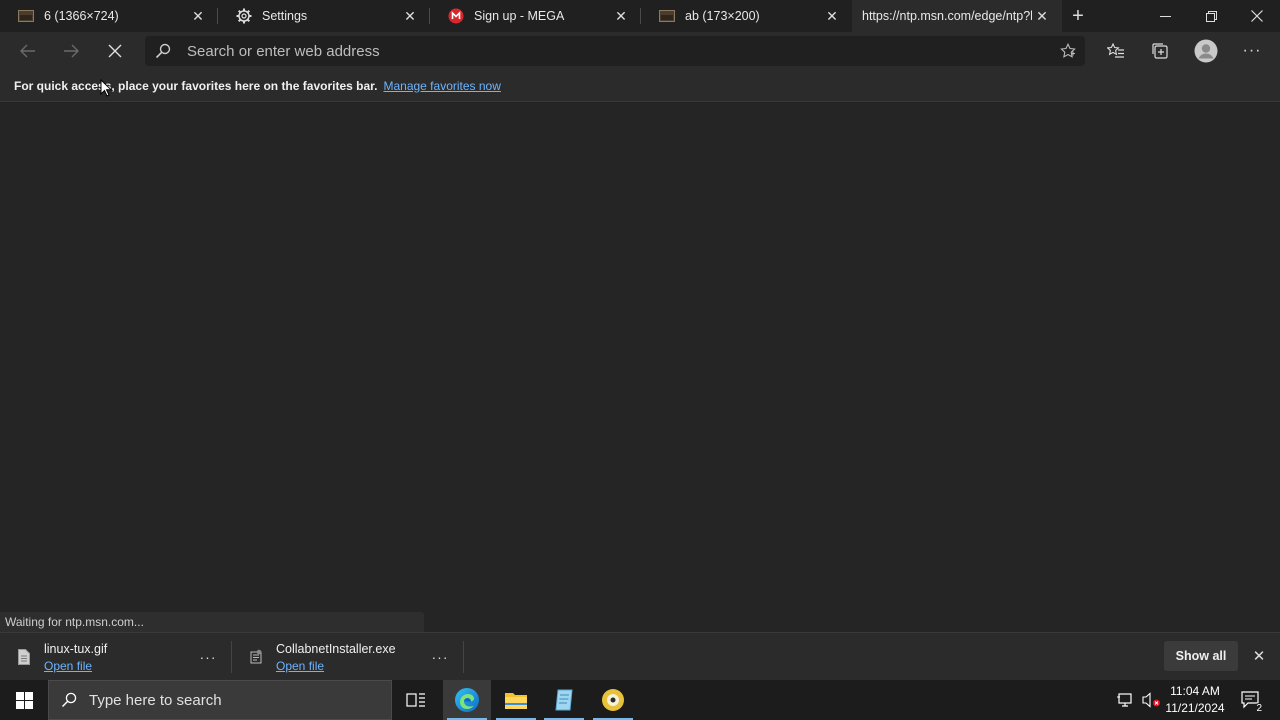  What do you see at coordinates (1165, 16) in the screenshot?
I see `minimize-button` at bounding box center [1165, 16].